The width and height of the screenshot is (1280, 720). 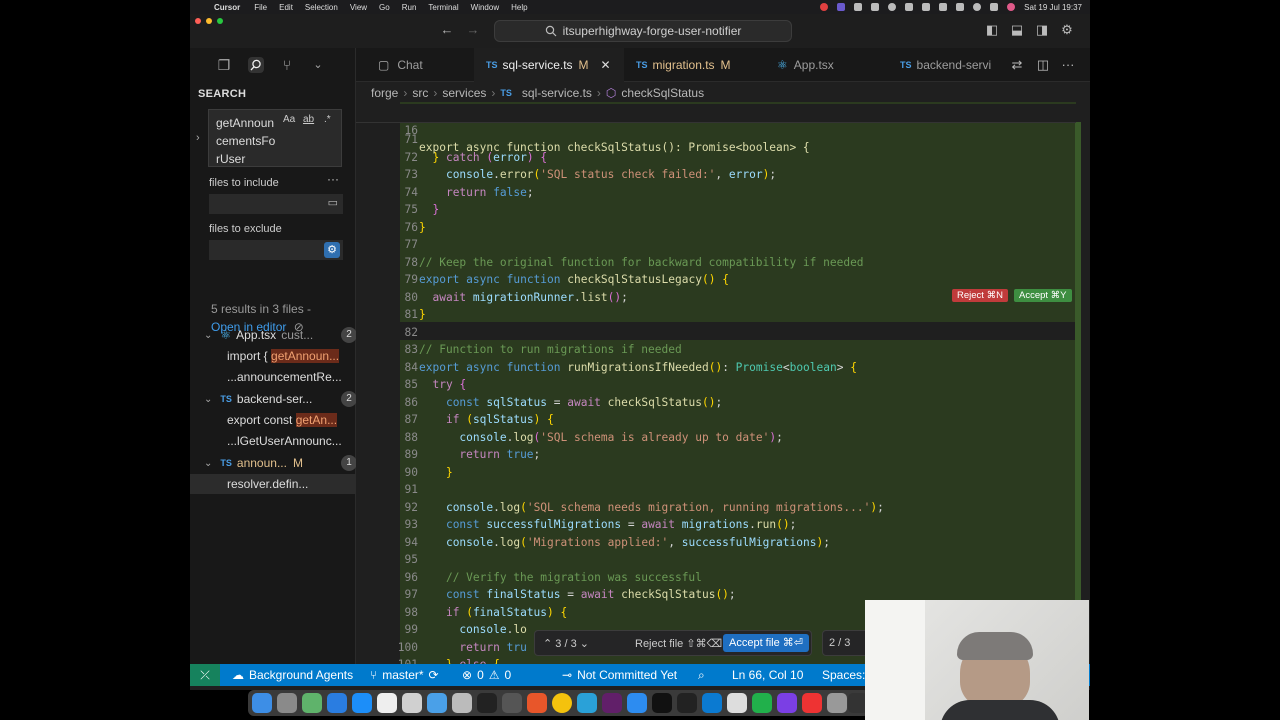 I want to click on inline-accept-button: Accept ⌘Y, so click(x=1043, y=295).